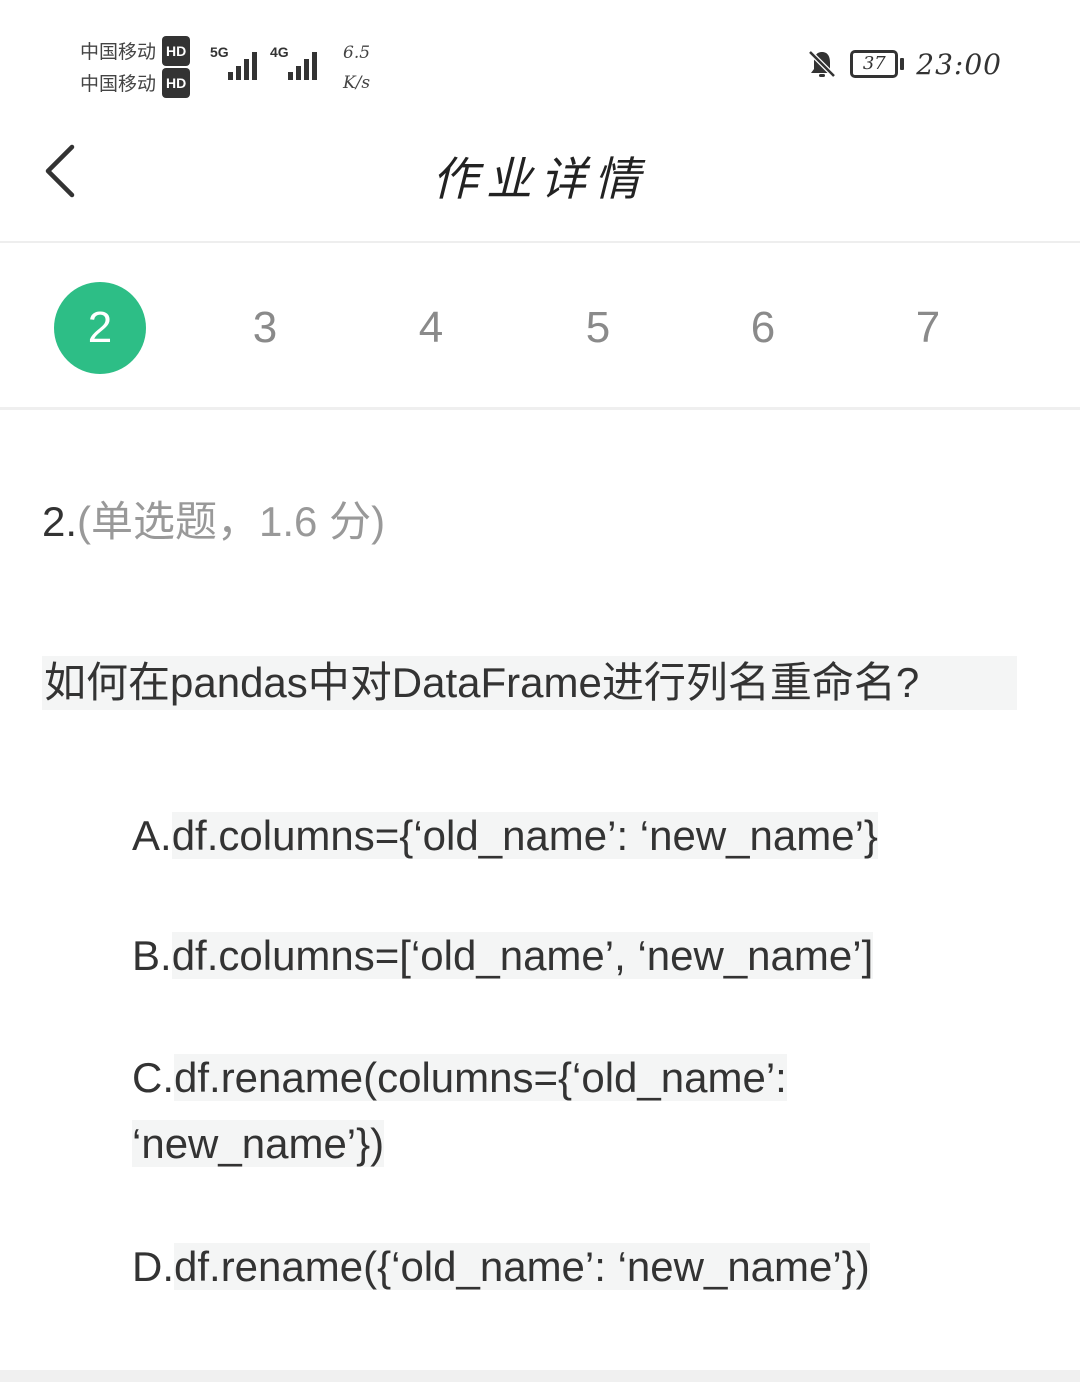 The height and width of the screenshot is (1382, 1080). Describe the element at coordinates (153, 1077) in the screenshot. I see `option-letter: C.` at that location.